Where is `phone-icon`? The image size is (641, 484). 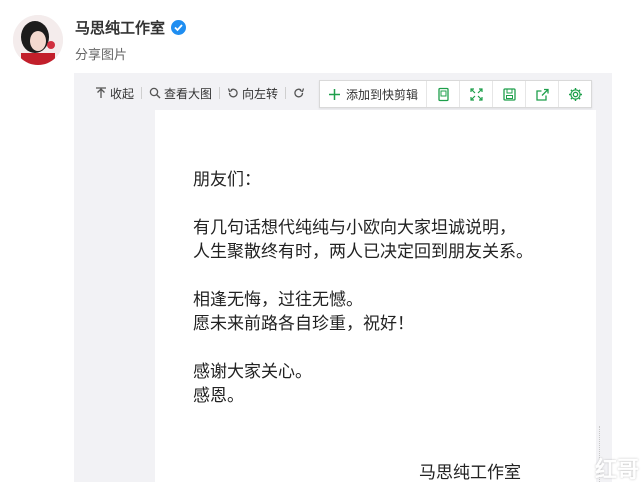
phone-icon is located at coordinates (443, 94).